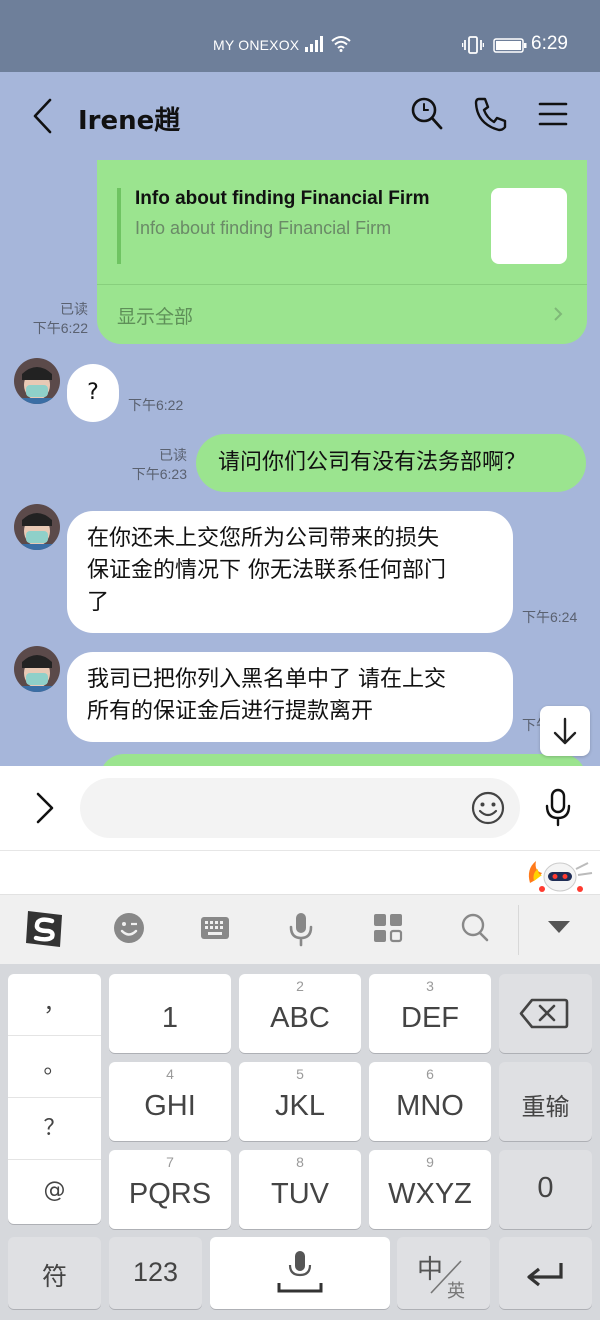 This screenshot has width=600, height=1320. I want to click on message-meta: 已读 下午6:23, so click(148, 465).